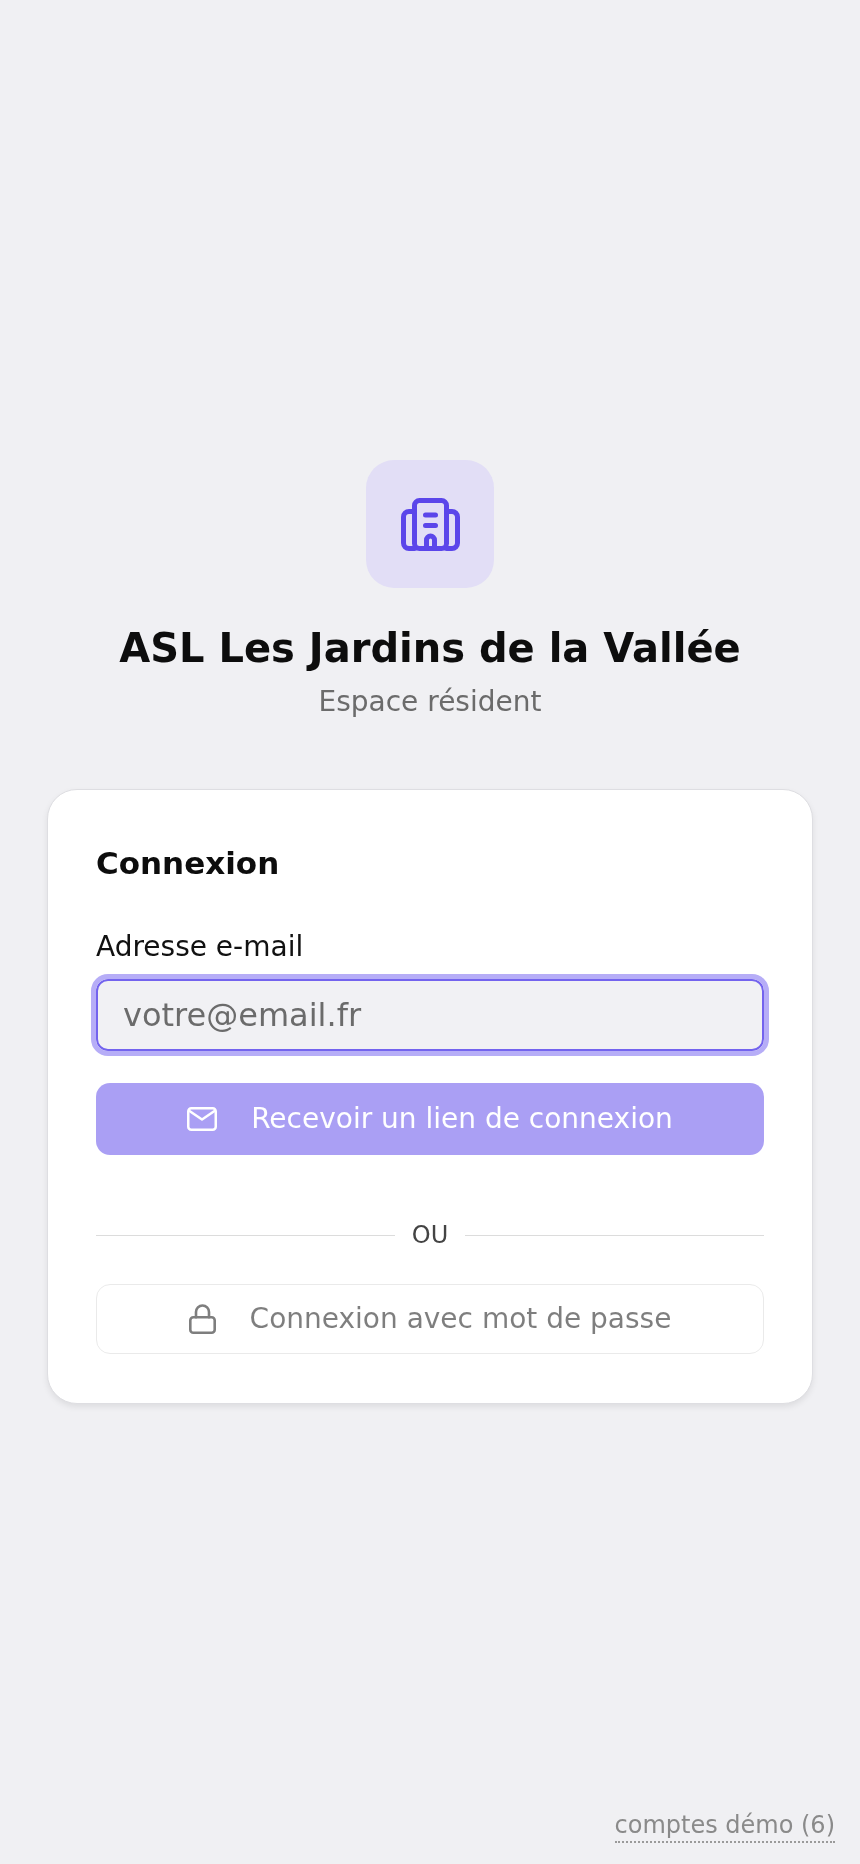  What do you see at coordinates (430, 1014) in the screenshot?
I see `email-field: votre@email.fr` at bounding box center [430, 1014].